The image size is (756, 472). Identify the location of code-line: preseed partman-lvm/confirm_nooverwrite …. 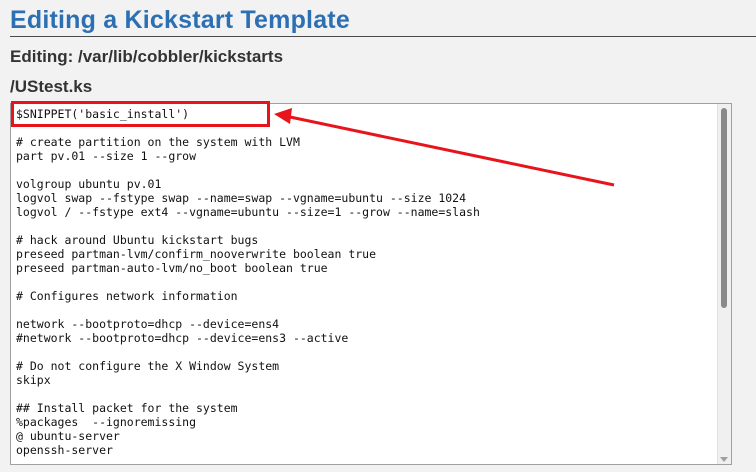
(196, 254).